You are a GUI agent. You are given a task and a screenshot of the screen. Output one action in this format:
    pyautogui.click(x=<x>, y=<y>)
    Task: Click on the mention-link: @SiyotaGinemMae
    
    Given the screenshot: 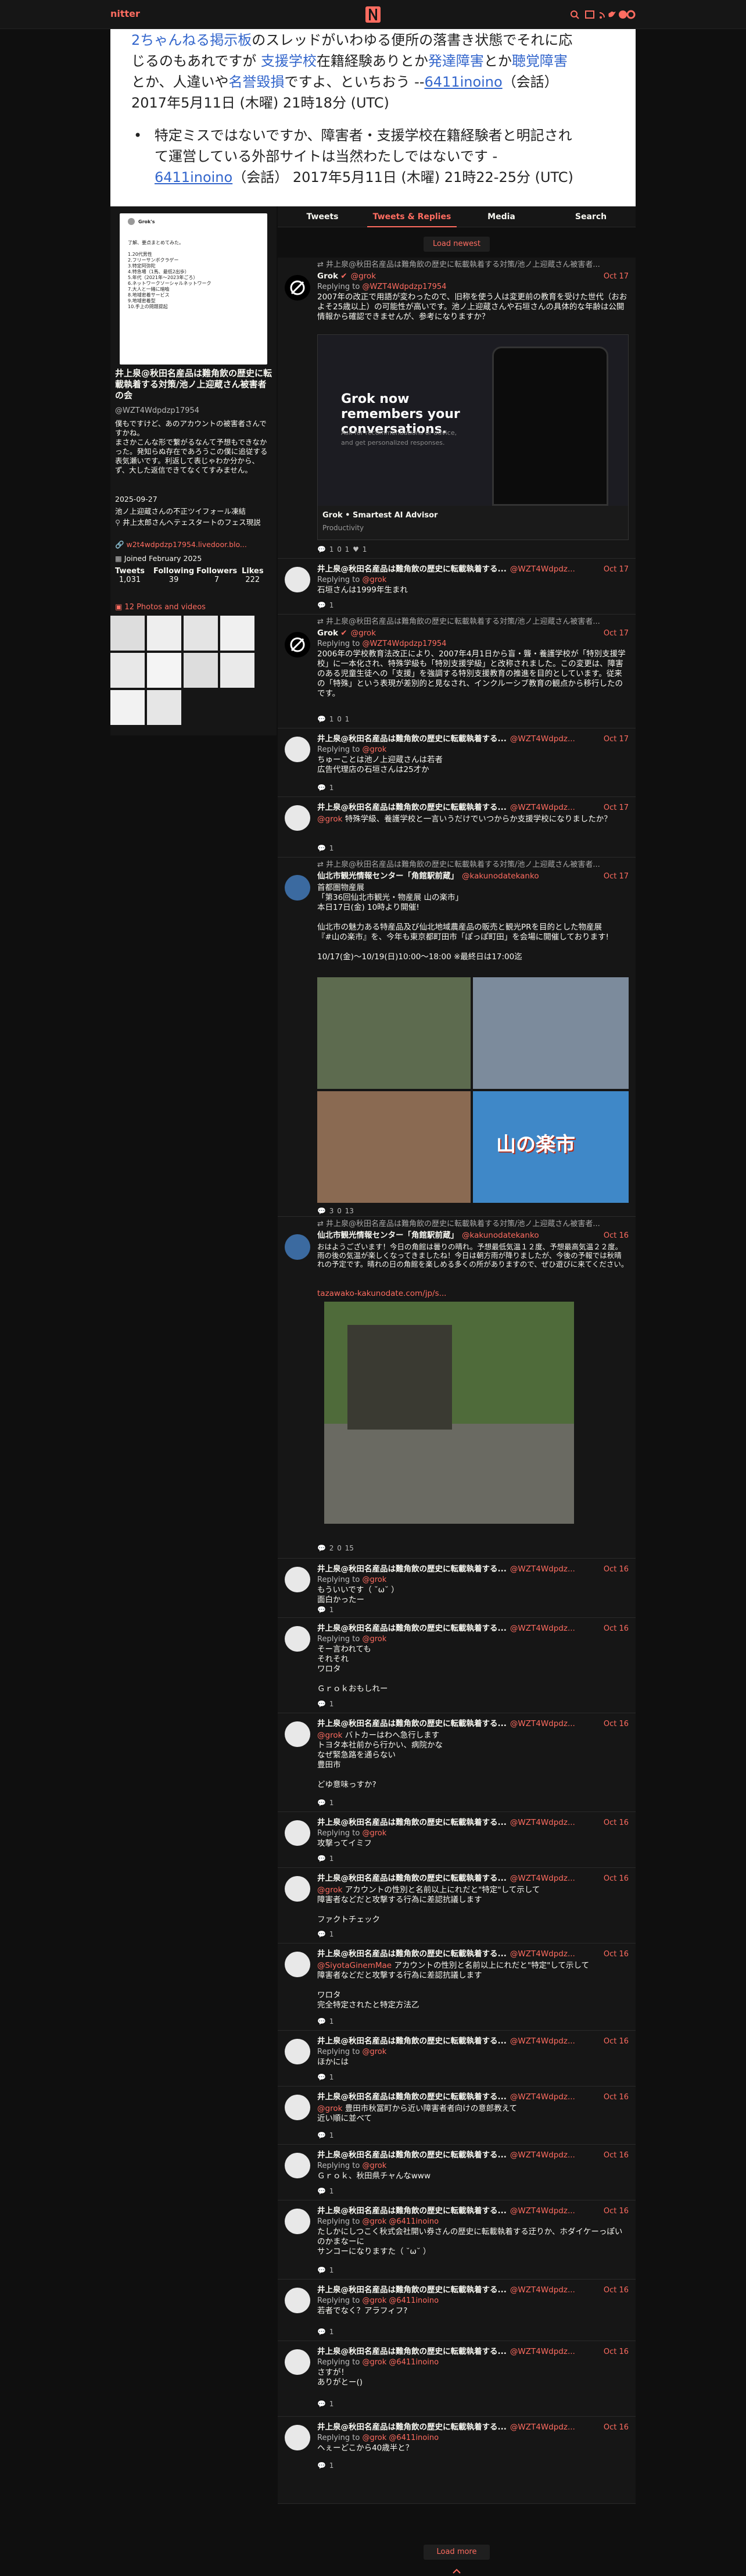 What is the action you would take?
    pyautogui.click(x=355, y=1965)
    